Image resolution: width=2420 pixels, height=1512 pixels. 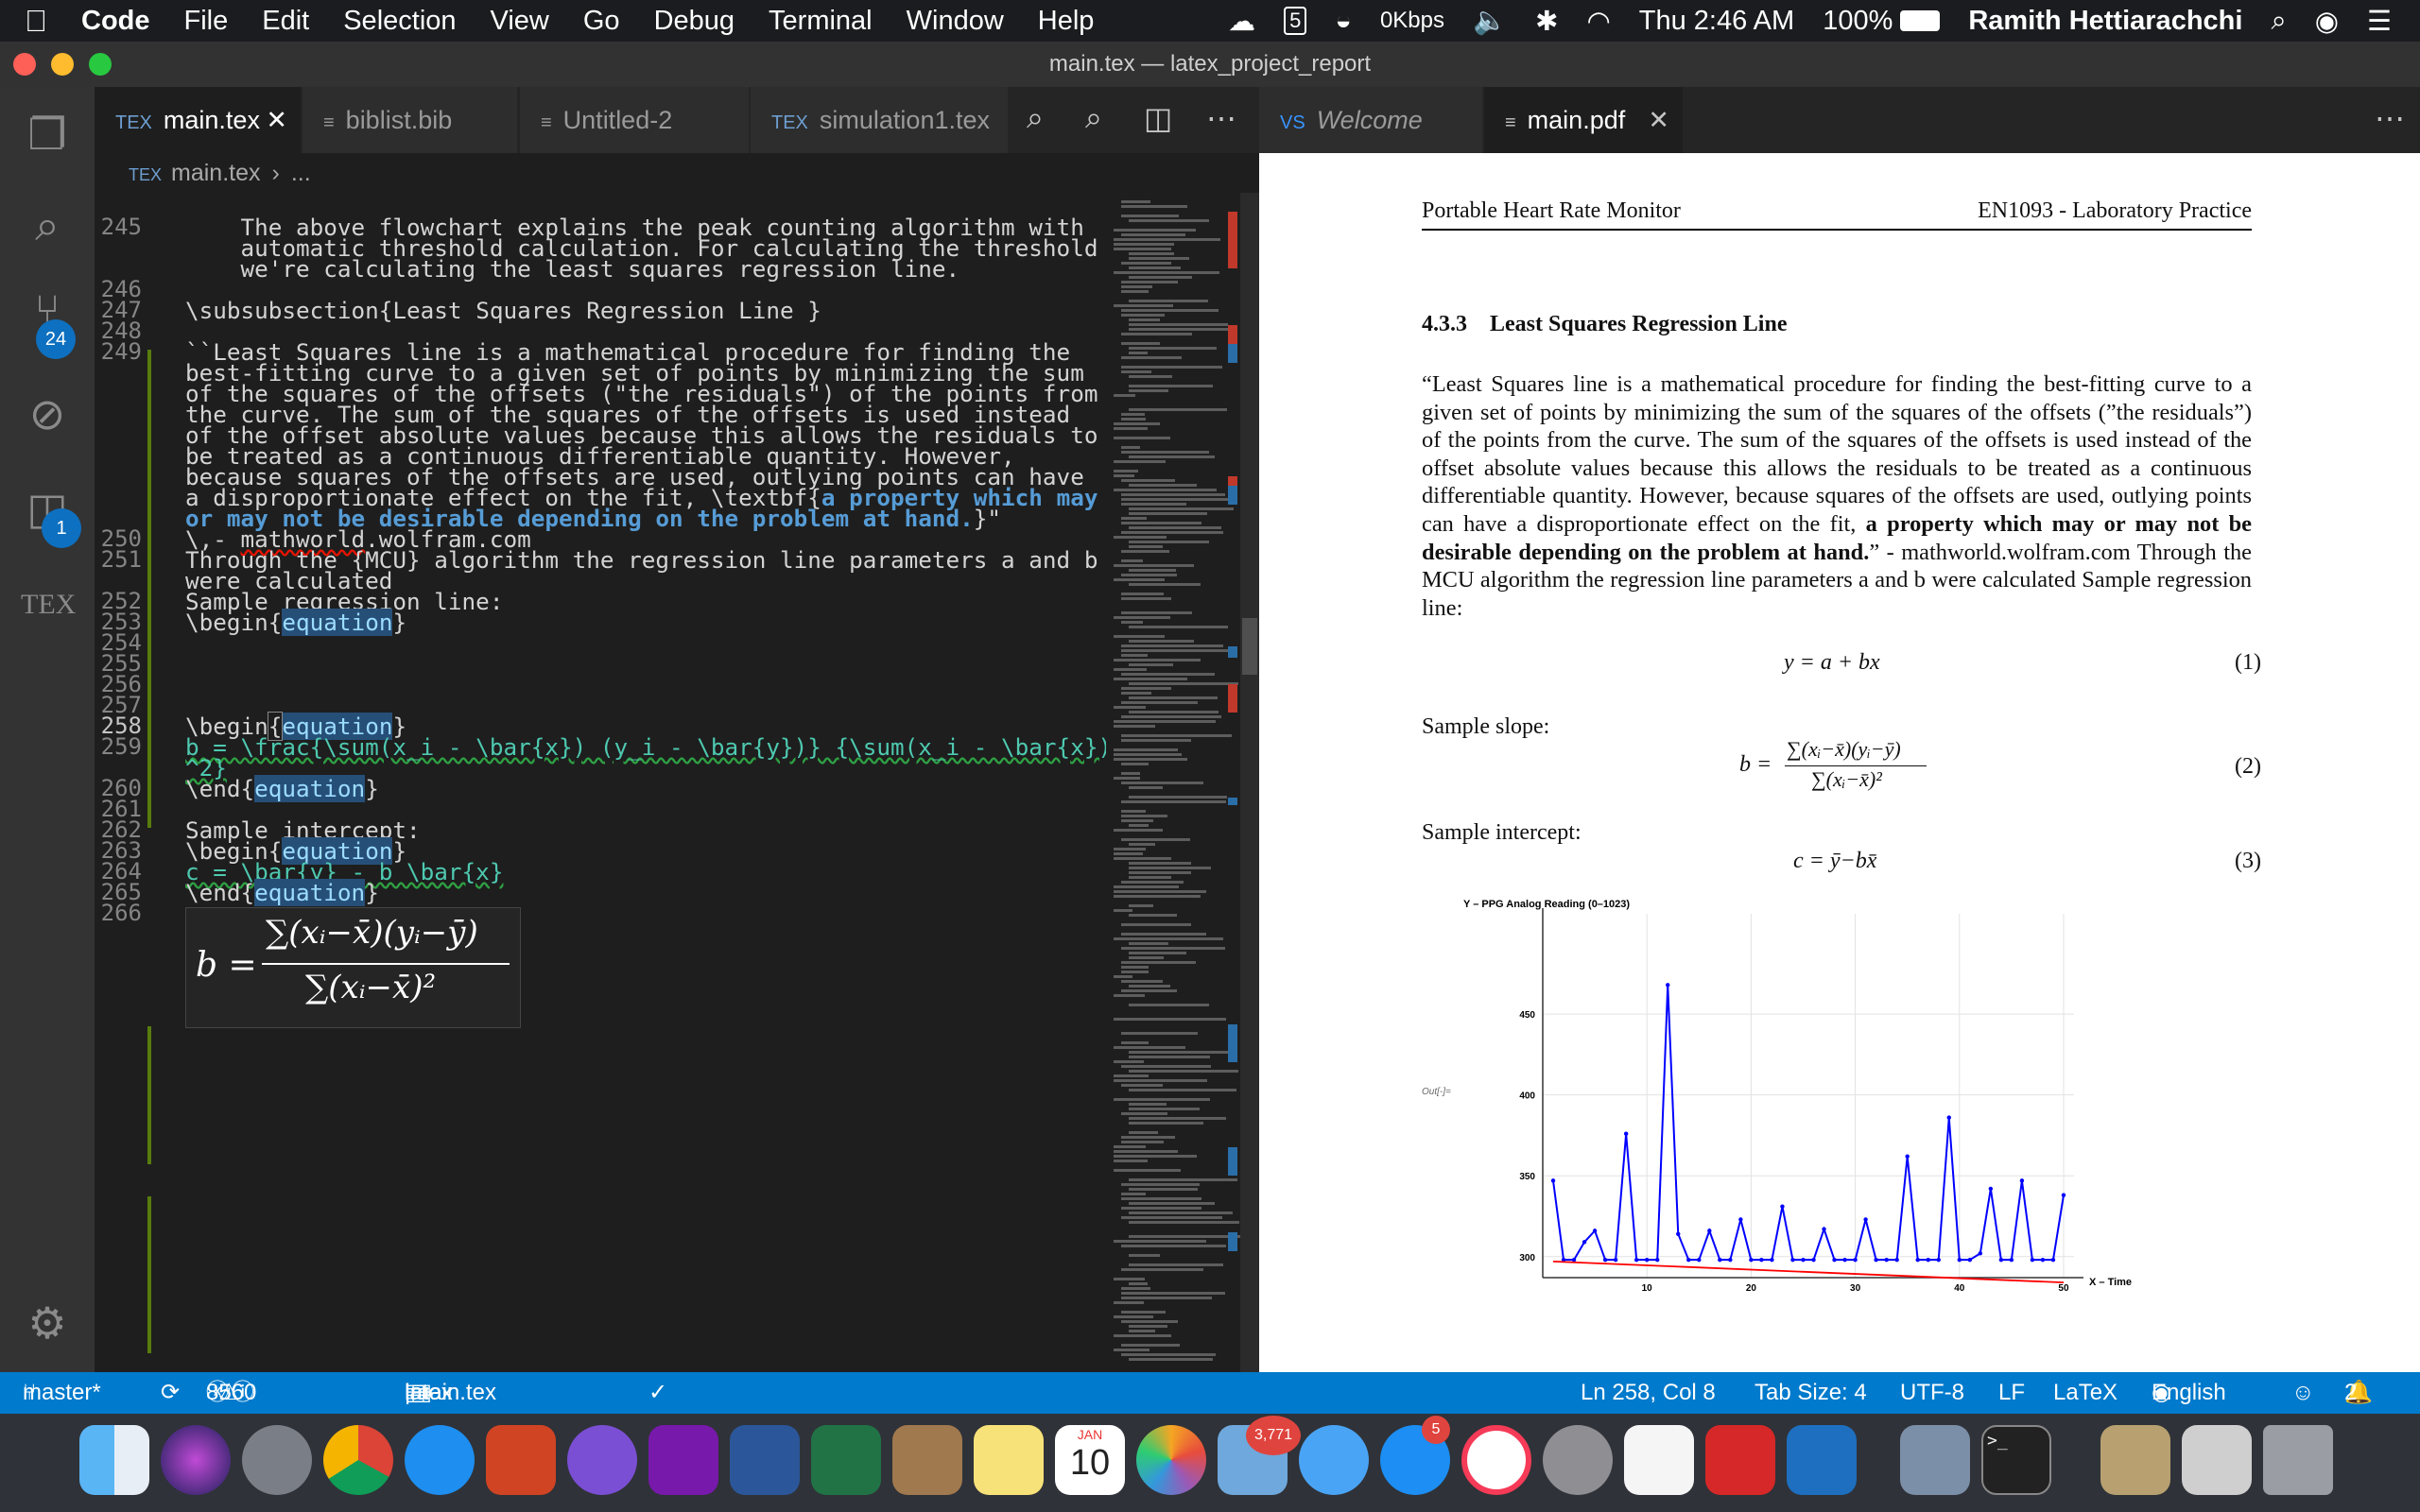 I want to click on language-mode: LaTeX, so click(x=2085, y=1393).